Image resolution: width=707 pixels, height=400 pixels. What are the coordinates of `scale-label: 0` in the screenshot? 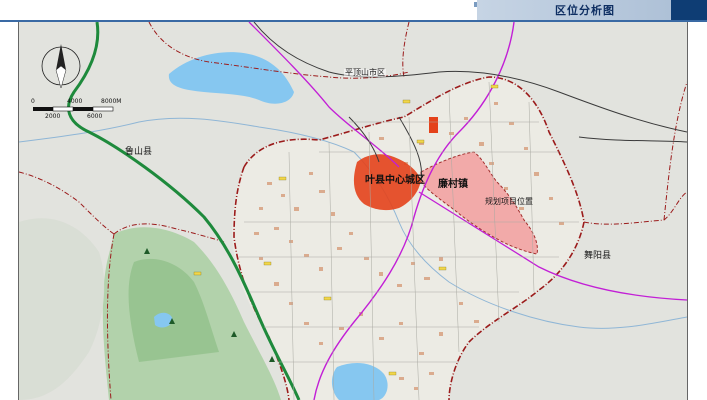 It's located at (33, 101).